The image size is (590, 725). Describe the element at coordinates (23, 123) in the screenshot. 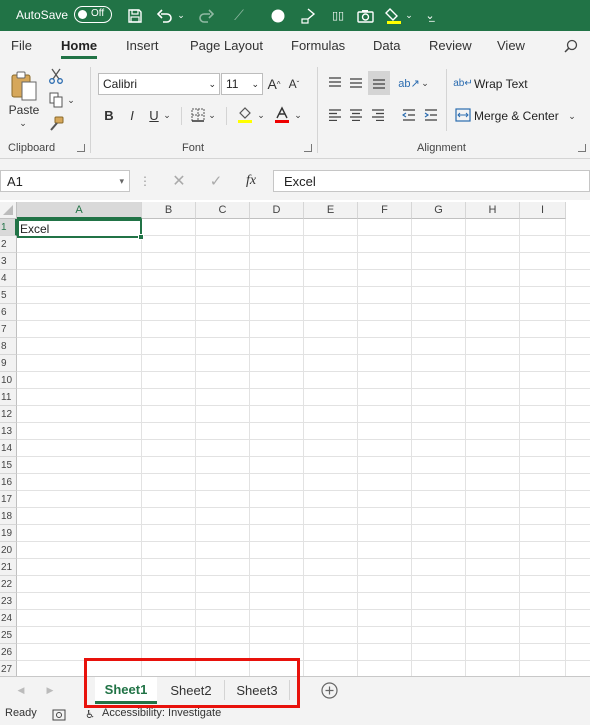

I see `paste-dropdown-icon: ⌄` at that location.